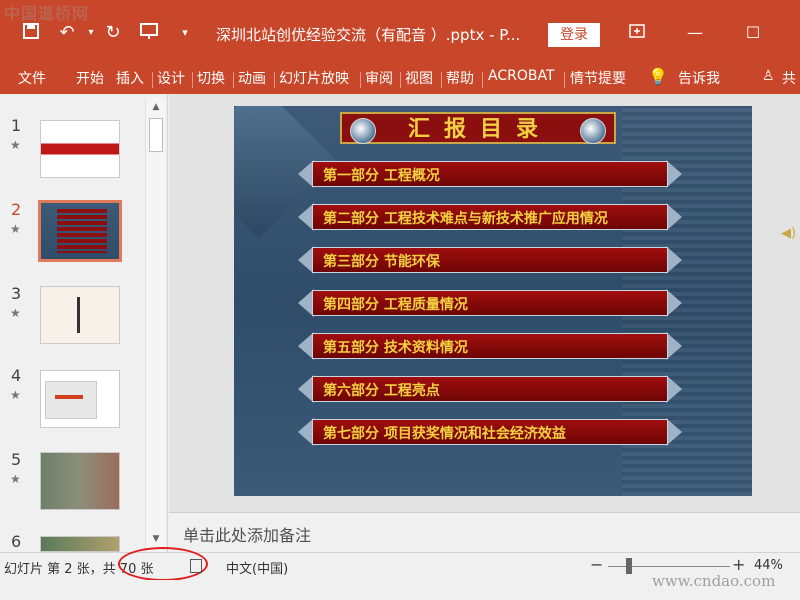 The height and width of the screenshot is (600, 800). I want to click on notes-pane: 单击此处添加备注, so click(484, 532).